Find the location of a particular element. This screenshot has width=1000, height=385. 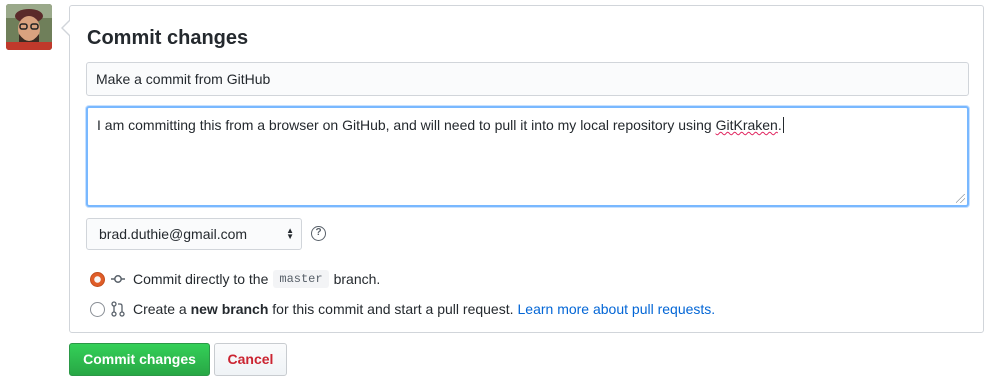

commit-summary-input: Make a commit from GitHub is located at coordinates (527, 79).